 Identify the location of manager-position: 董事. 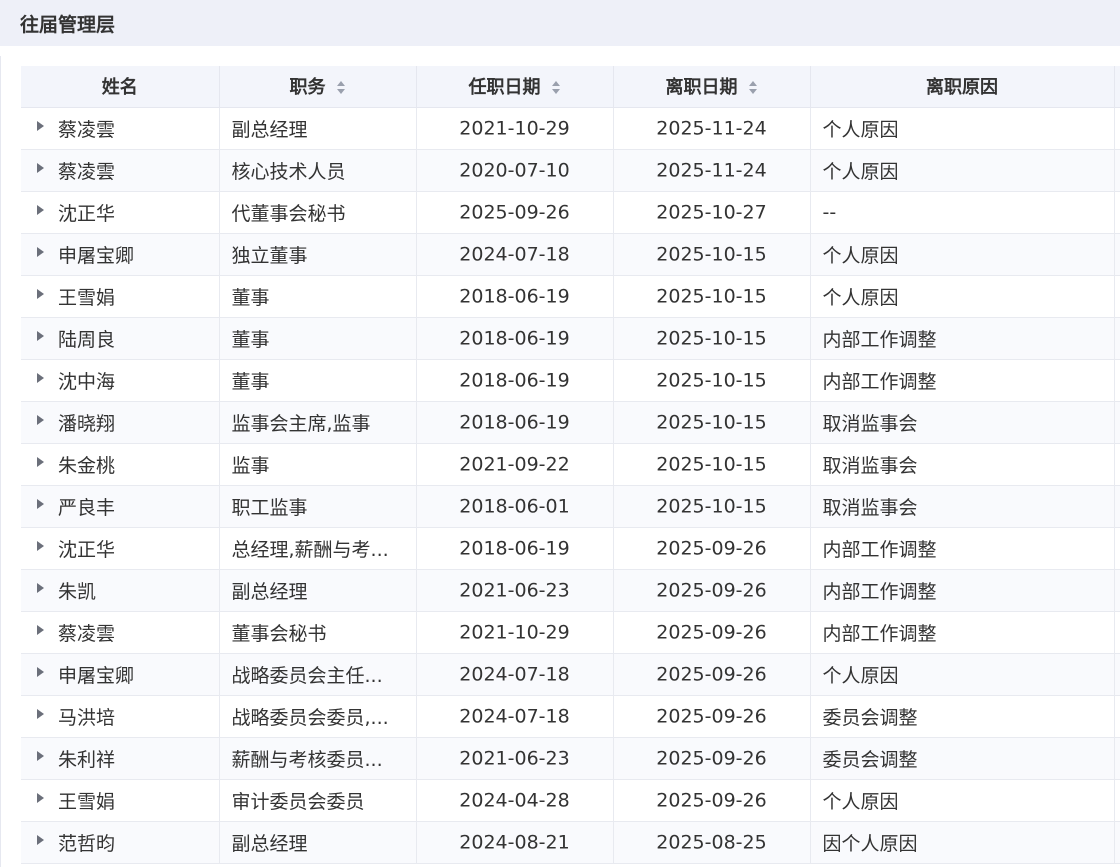
(250, 339).